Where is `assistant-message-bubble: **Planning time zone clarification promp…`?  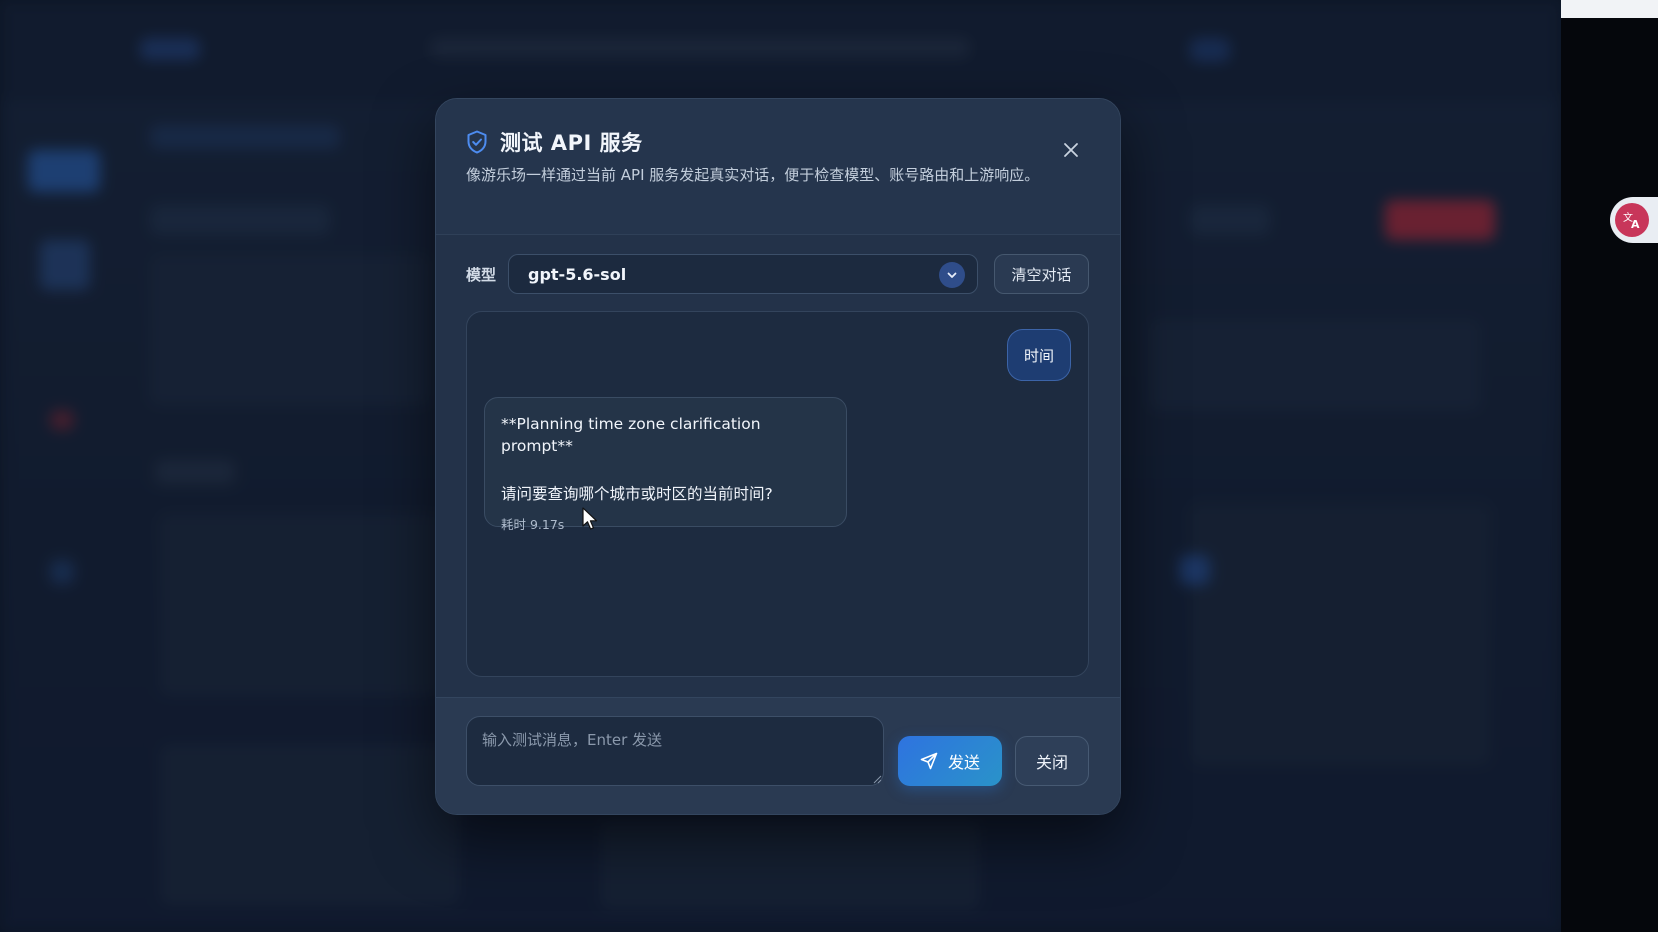
assistant-message-bubble: **Planning time zone clarification promp… is located at coordinates (665, 464).